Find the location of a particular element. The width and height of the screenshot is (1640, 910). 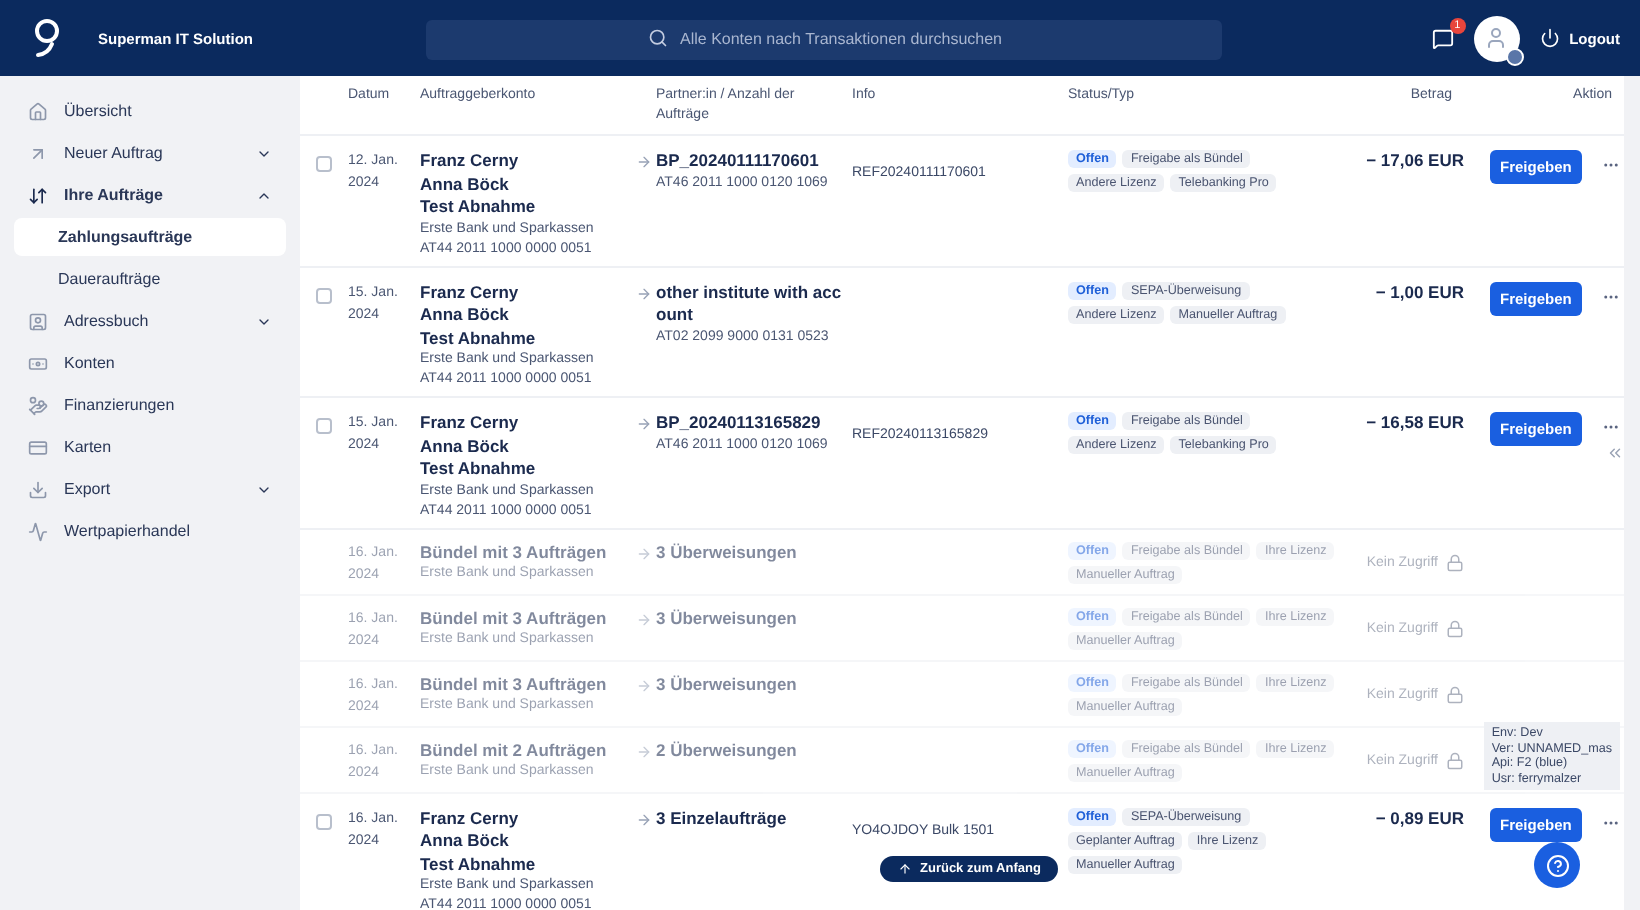

sidebar-item: Neuer Auftrag is located at coordinates (150, 153).